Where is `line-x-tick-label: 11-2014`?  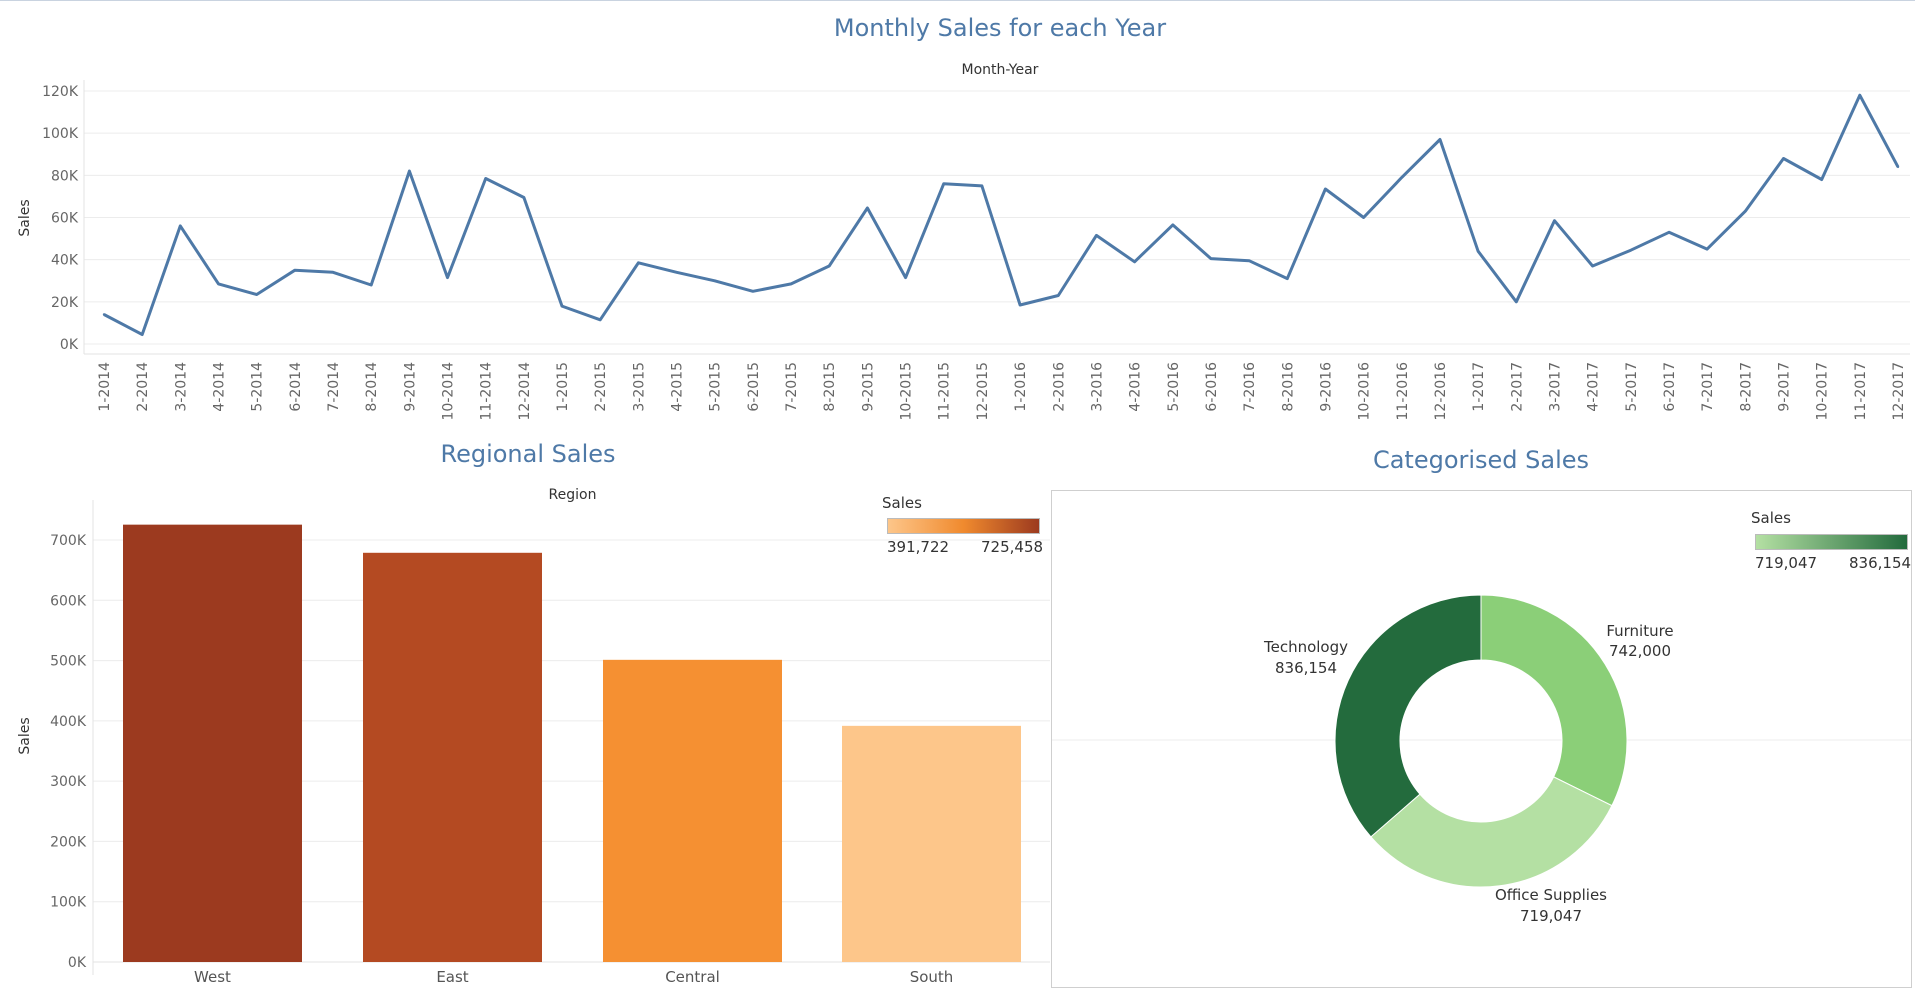 line-x-tick-label: 11-2014 is located at coordinates (487, 391).